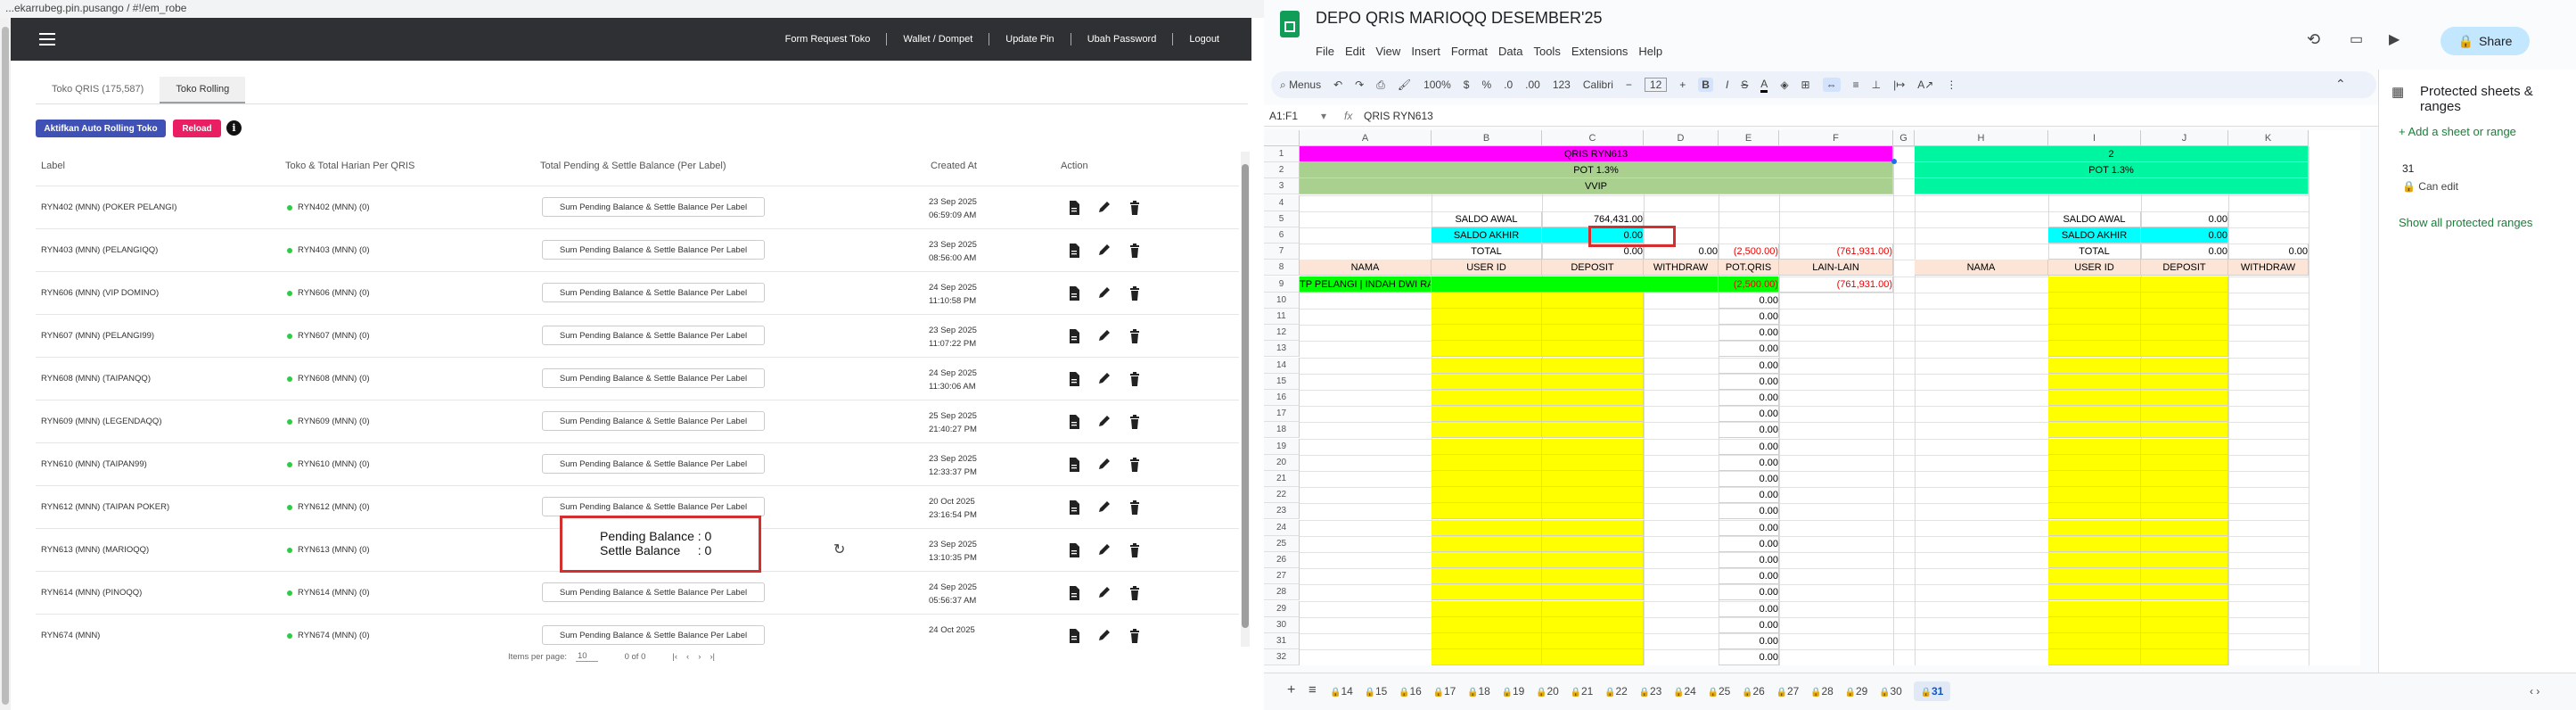 The width and height of the screenshot is (2576, 710). I want to click on col-header-i: I, so click(2094, 138).